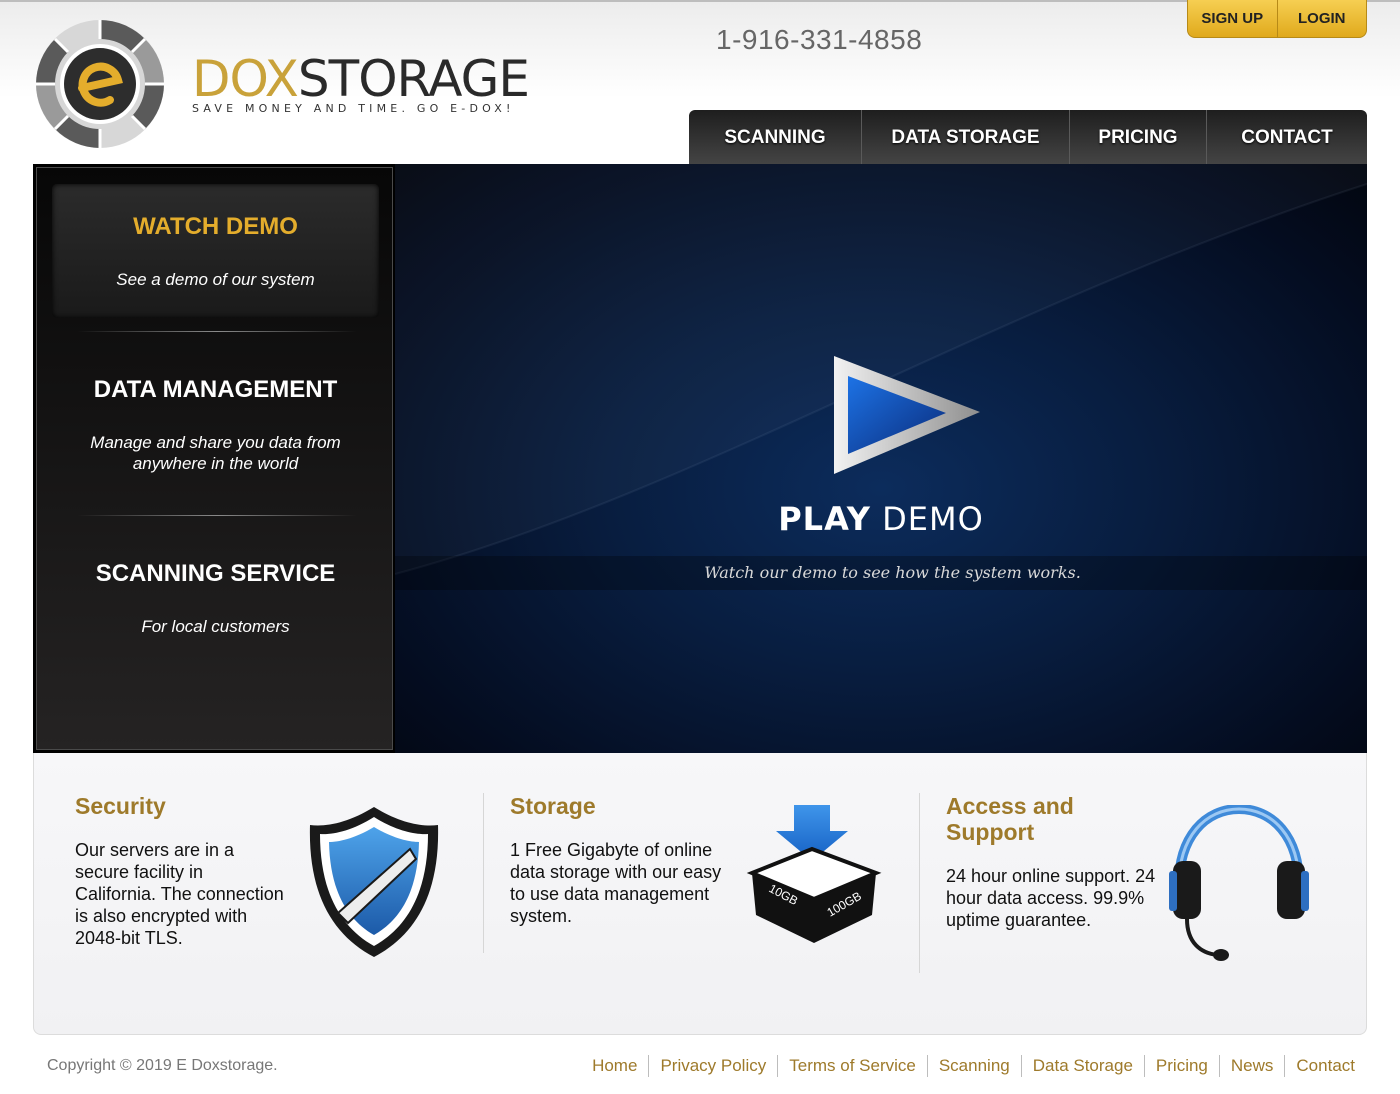 This screenshot has height=1094, width=1400. I want to click on sidebar-item-title: SCANNING SERVICE, so click(215, 573).